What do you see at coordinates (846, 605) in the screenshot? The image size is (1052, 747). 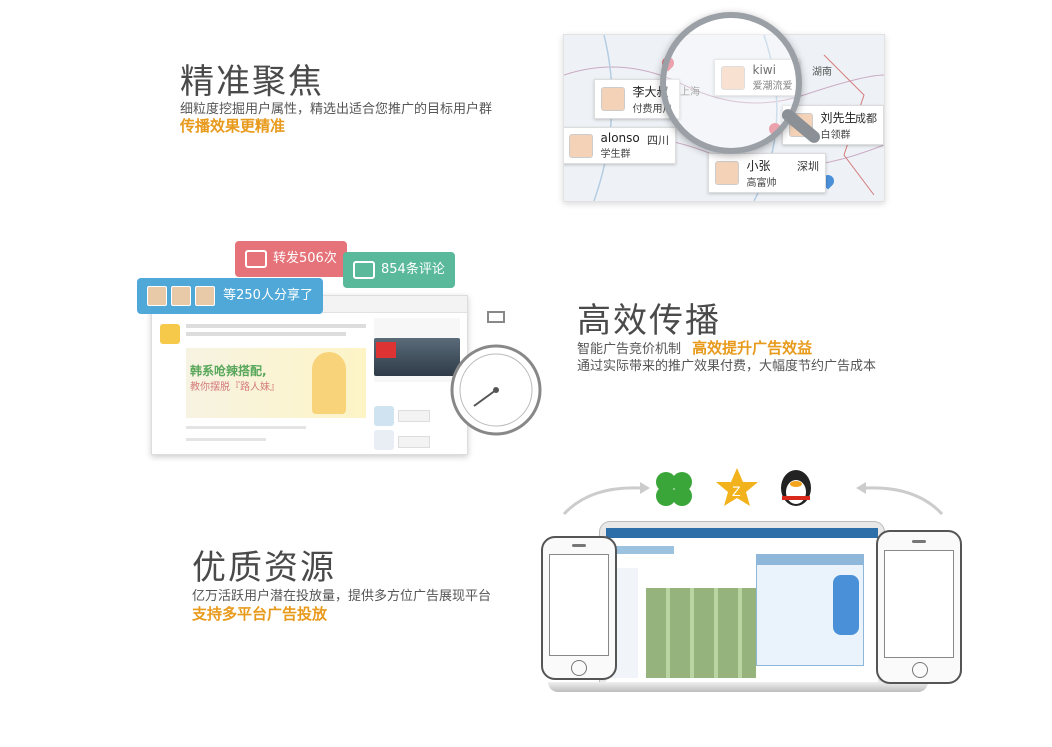 I see `avatar-figure` at bounding box center [846, 605].